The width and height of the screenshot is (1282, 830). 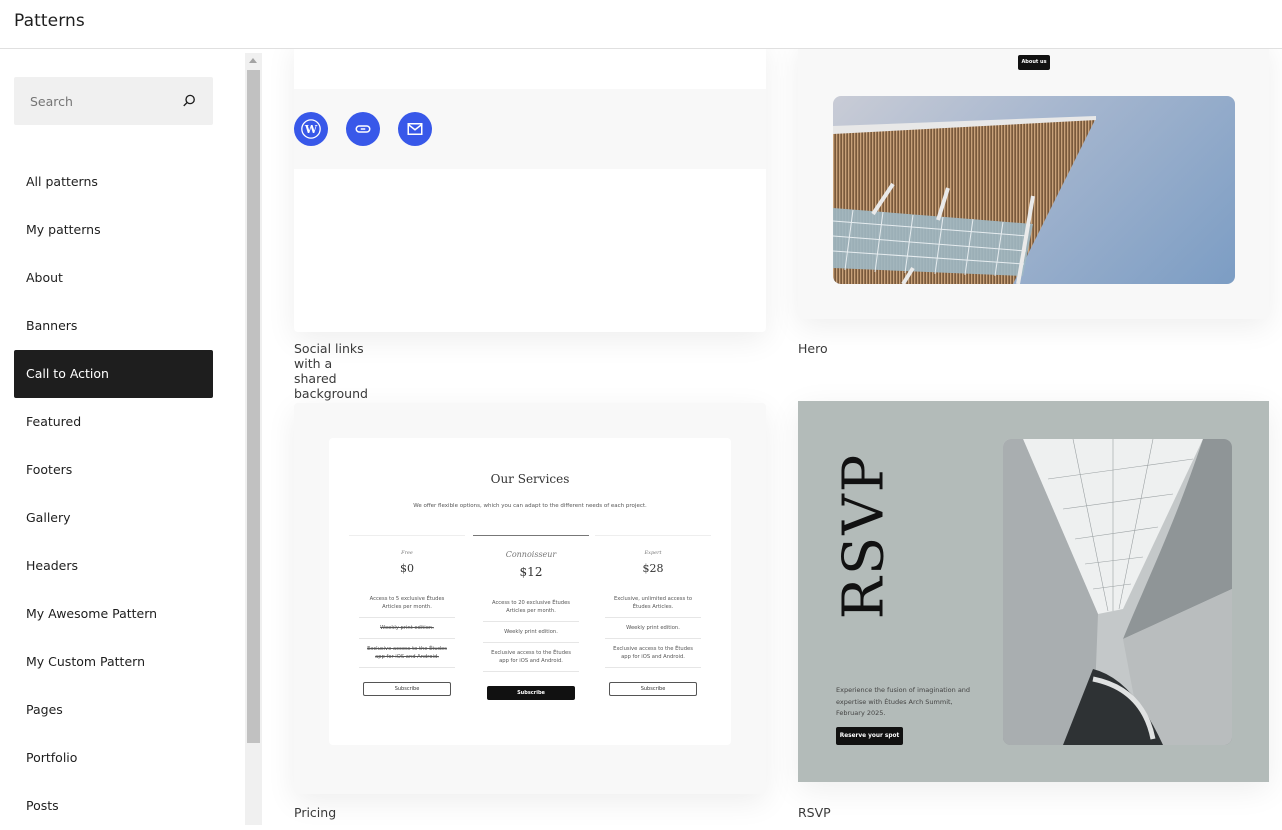 I want to click on hero-image, so click(x=1034, y=190).